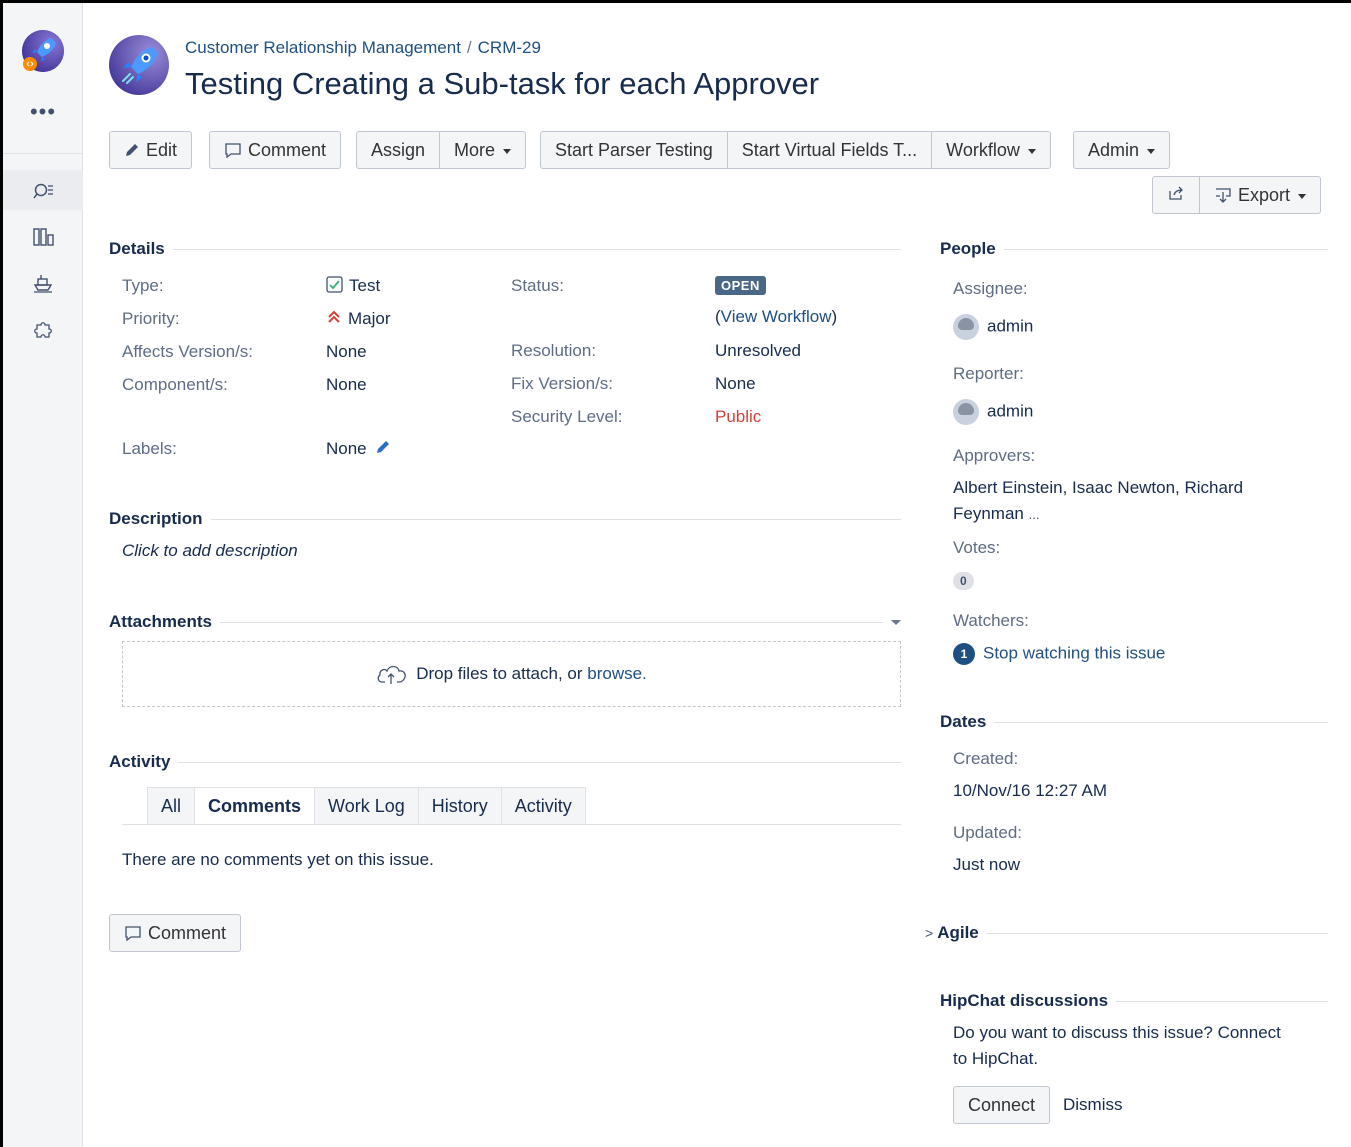  Describe the element at coordinates (994, 455) in the screenshot. I see `approvers-label: Approvers:` at that location.